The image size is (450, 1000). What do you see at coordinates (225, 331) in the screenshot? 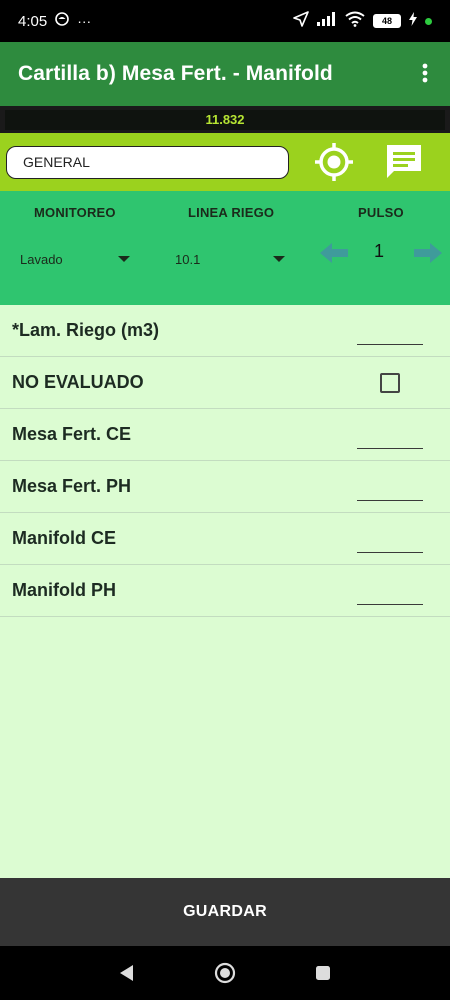
I see `form-row-lam-riego: *Lam. Riego (m3)` at bounding box center [225, 331].